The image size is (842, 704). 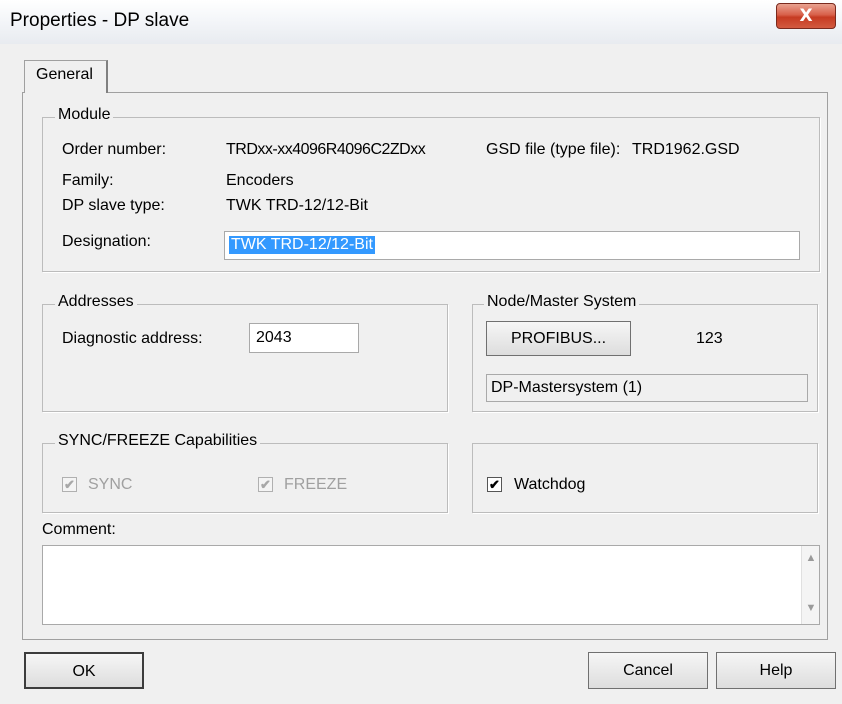 What do you see at coordinates (648, 670) in the screenshot?
I see `cancel-button: Cancel` at bounding box center [648, 670].